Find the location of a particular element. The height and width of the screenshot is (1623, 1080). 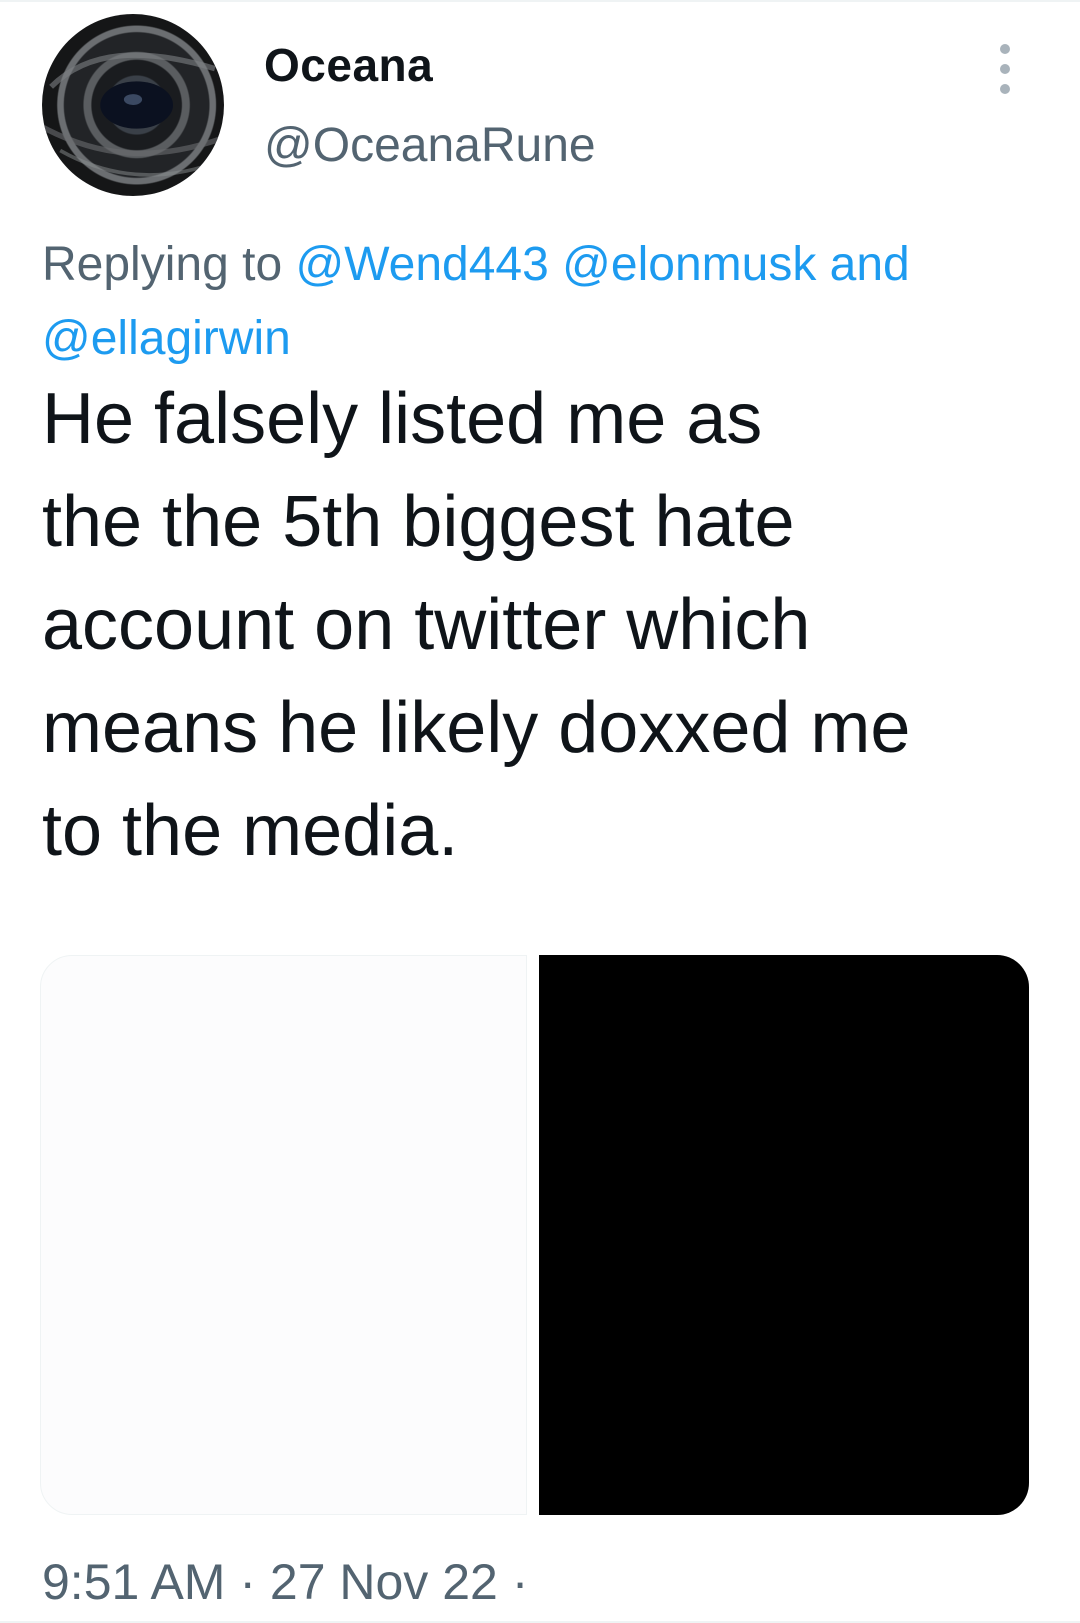

mention-wend443: @Wend443 is located at coordinates (421, 264).